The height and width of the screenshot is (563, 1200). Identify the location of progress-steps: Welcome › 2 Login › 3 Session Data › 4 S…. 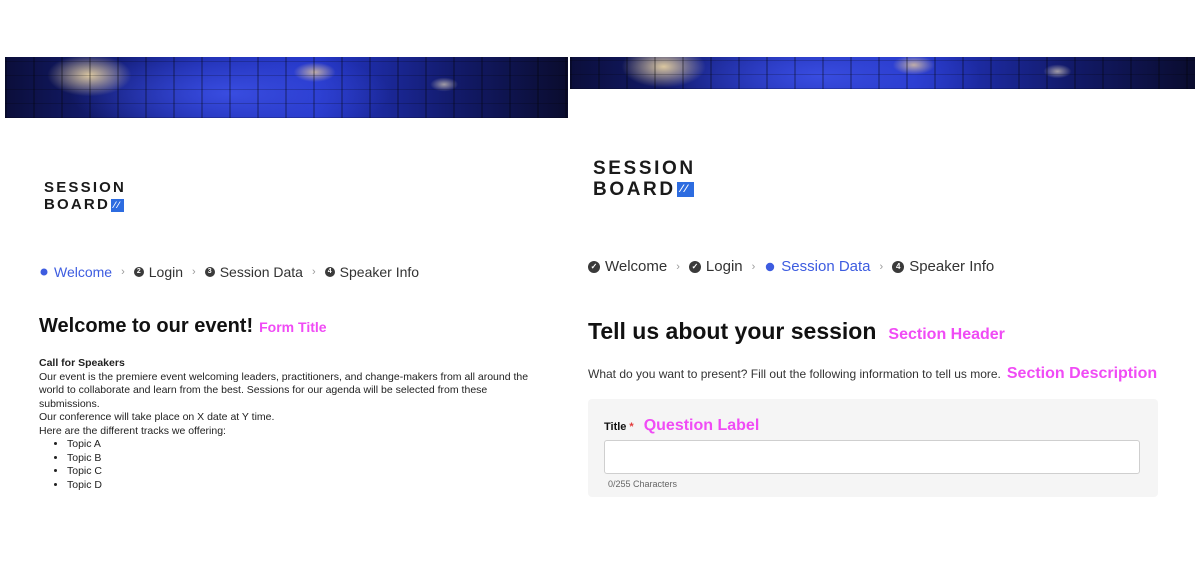
(229, 272).